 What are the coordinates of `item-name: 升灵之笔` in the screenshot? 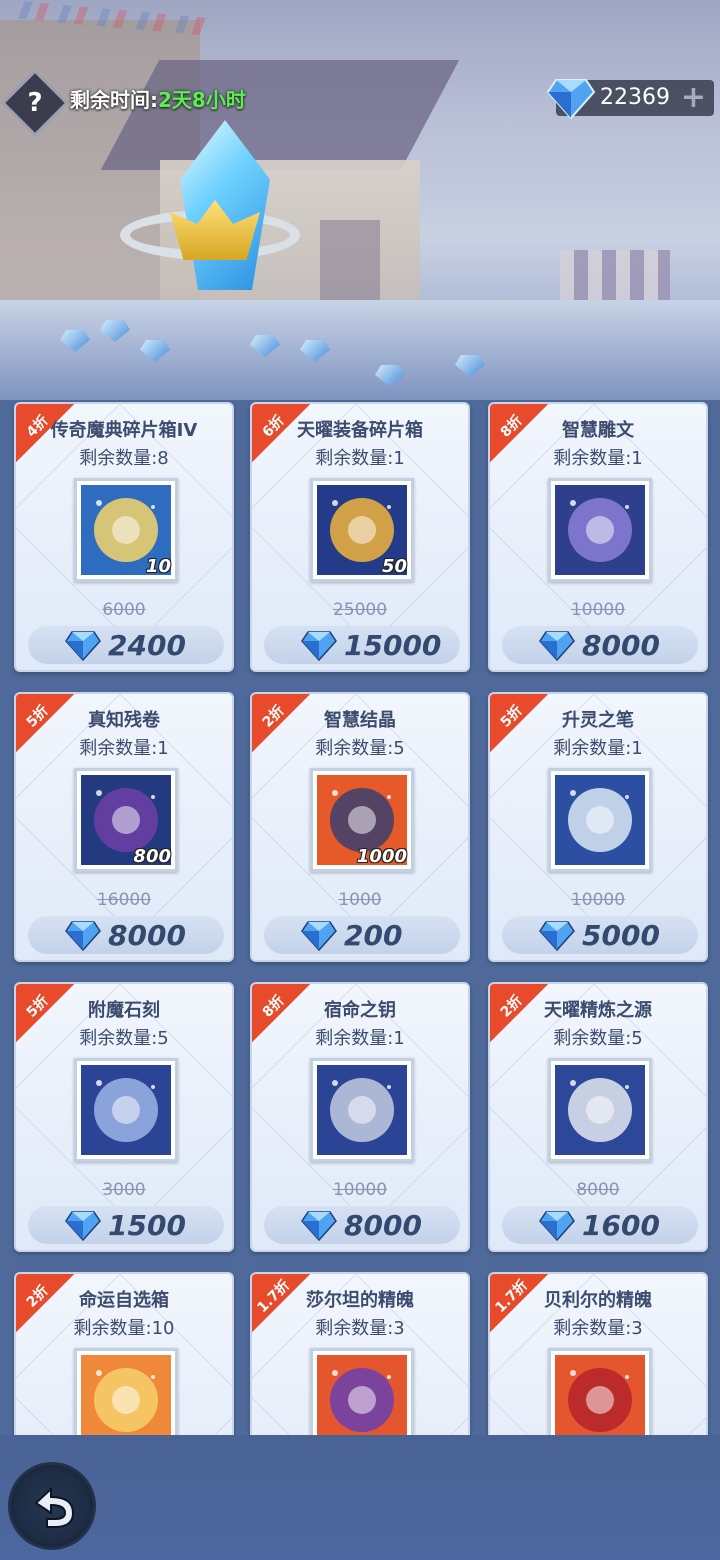 It's located at (598, 720).